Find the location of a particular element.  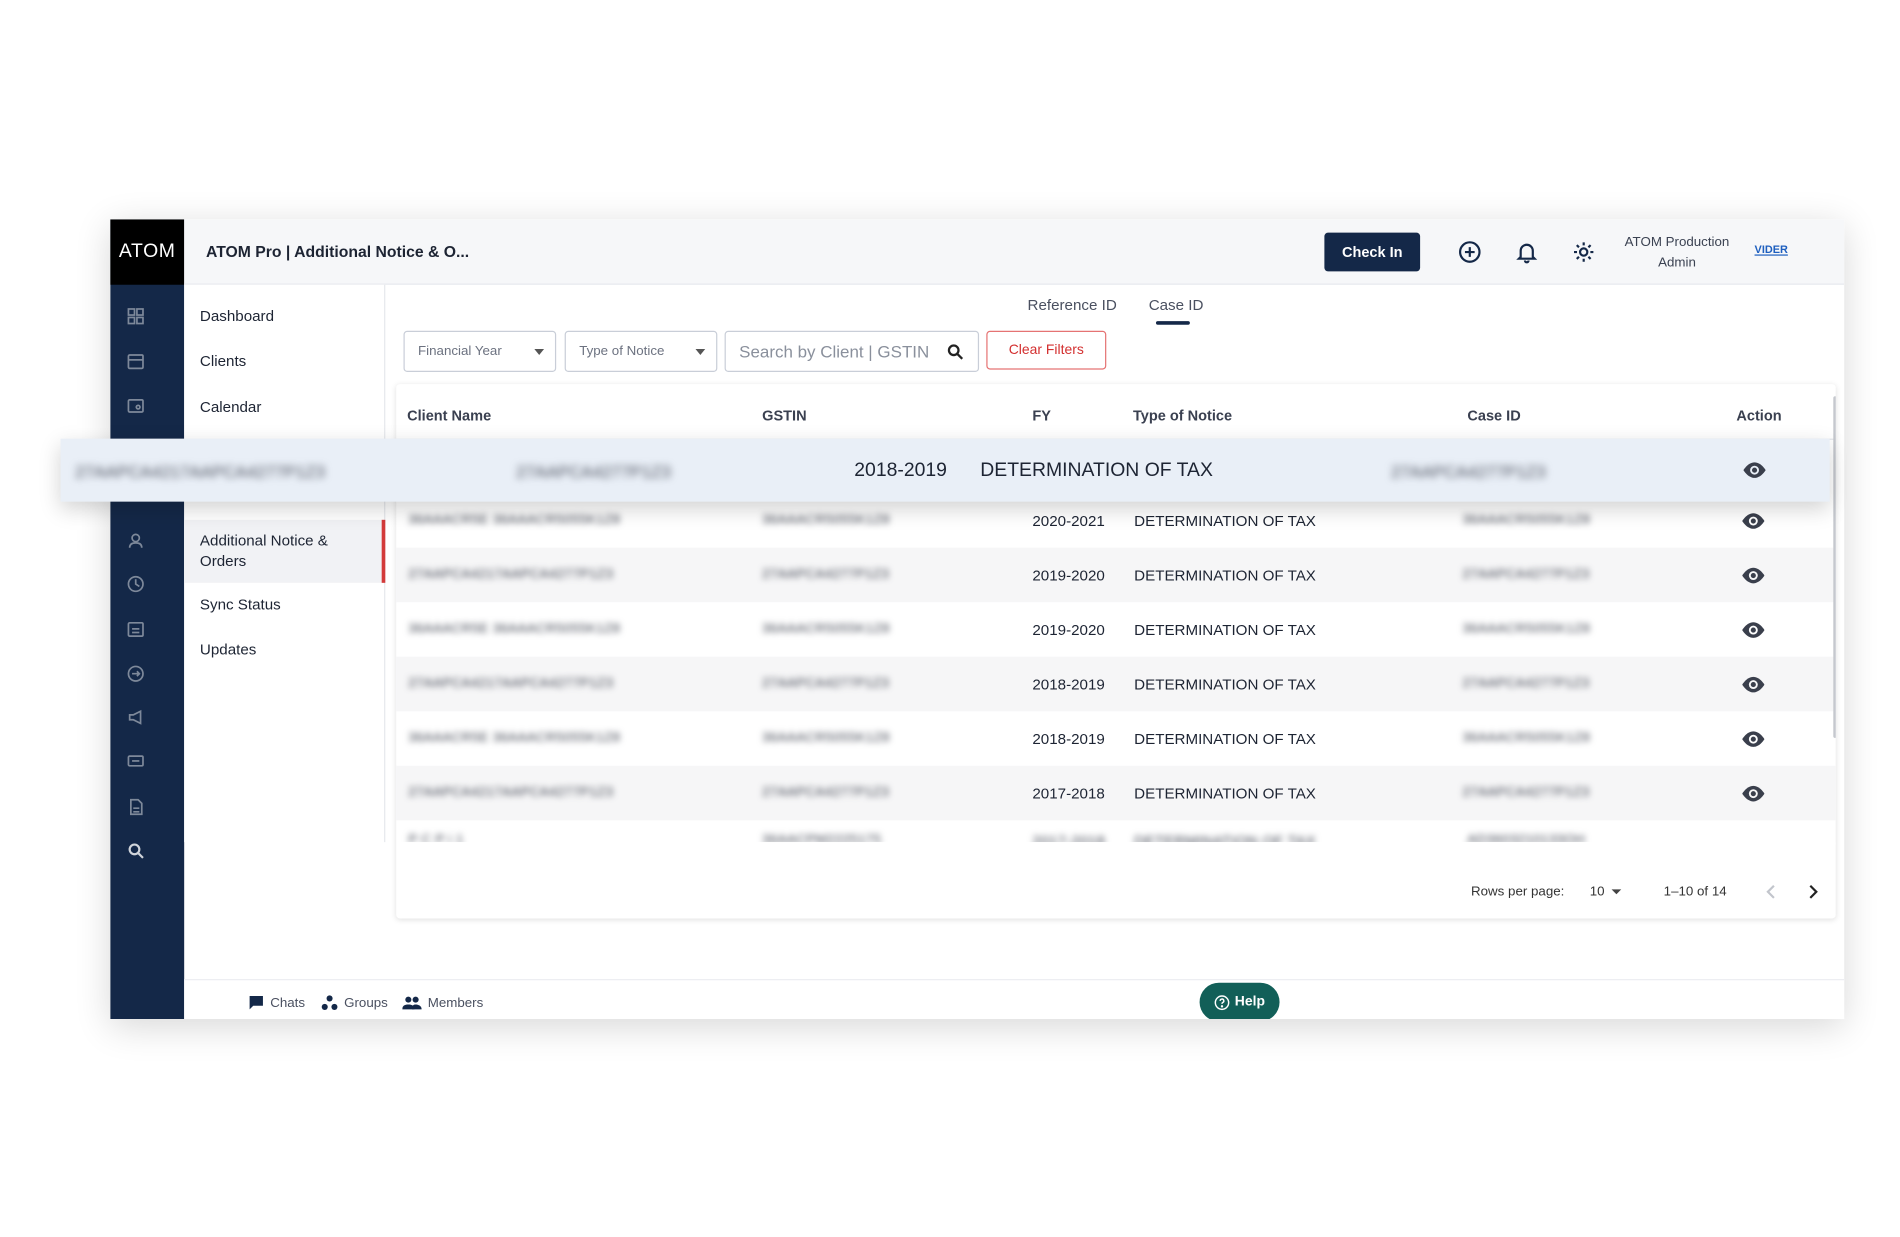

fy-cell: 2017-2018 is located at coordinates (1069, 837).